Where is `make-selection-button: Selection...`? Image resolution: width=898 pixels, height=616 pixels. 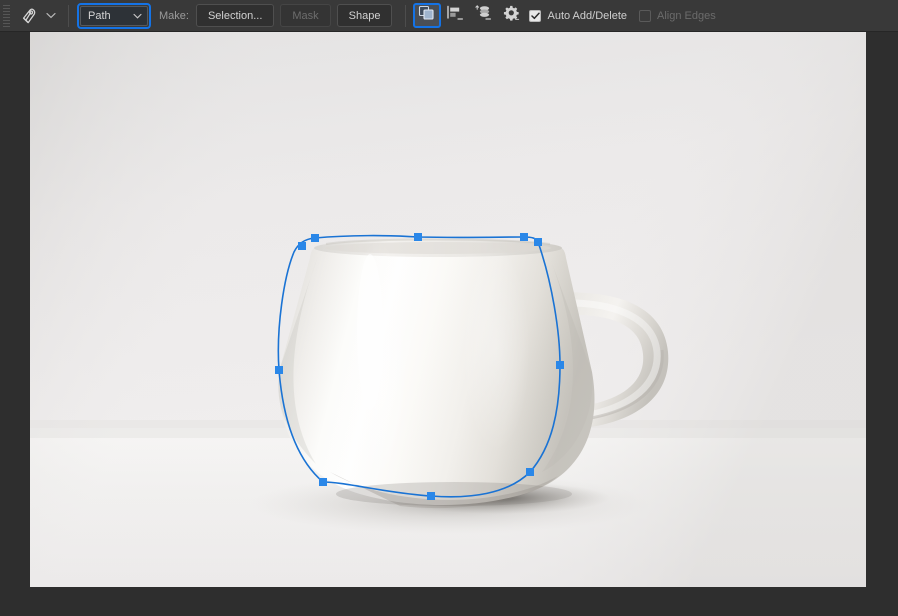
make-selection-button: Selection... is located at coordinates (235, 15).